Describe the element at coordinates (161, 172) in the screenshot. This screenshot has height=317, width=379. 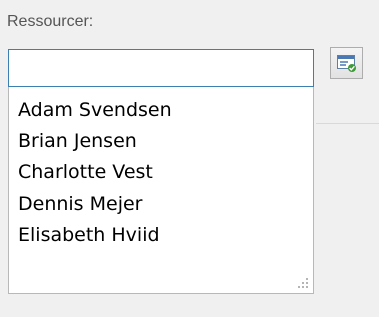
I see `resource-option: Charlotte Vest` at that location.